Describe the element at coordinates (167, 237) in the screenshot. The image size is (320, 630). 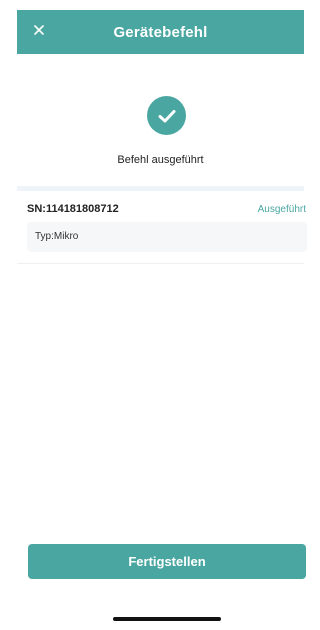
I see `device-type-box: Typ:Mikro` at that location.